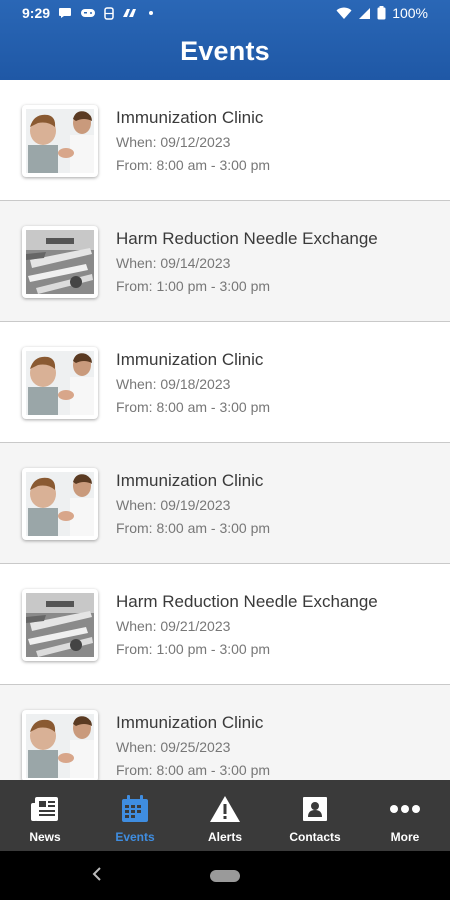 The width and height of the screenshot is (450, 900). What do you see at coordinates (97, 875) in the screenshot?
I see `back-icon` at bounding box center [97, 875].